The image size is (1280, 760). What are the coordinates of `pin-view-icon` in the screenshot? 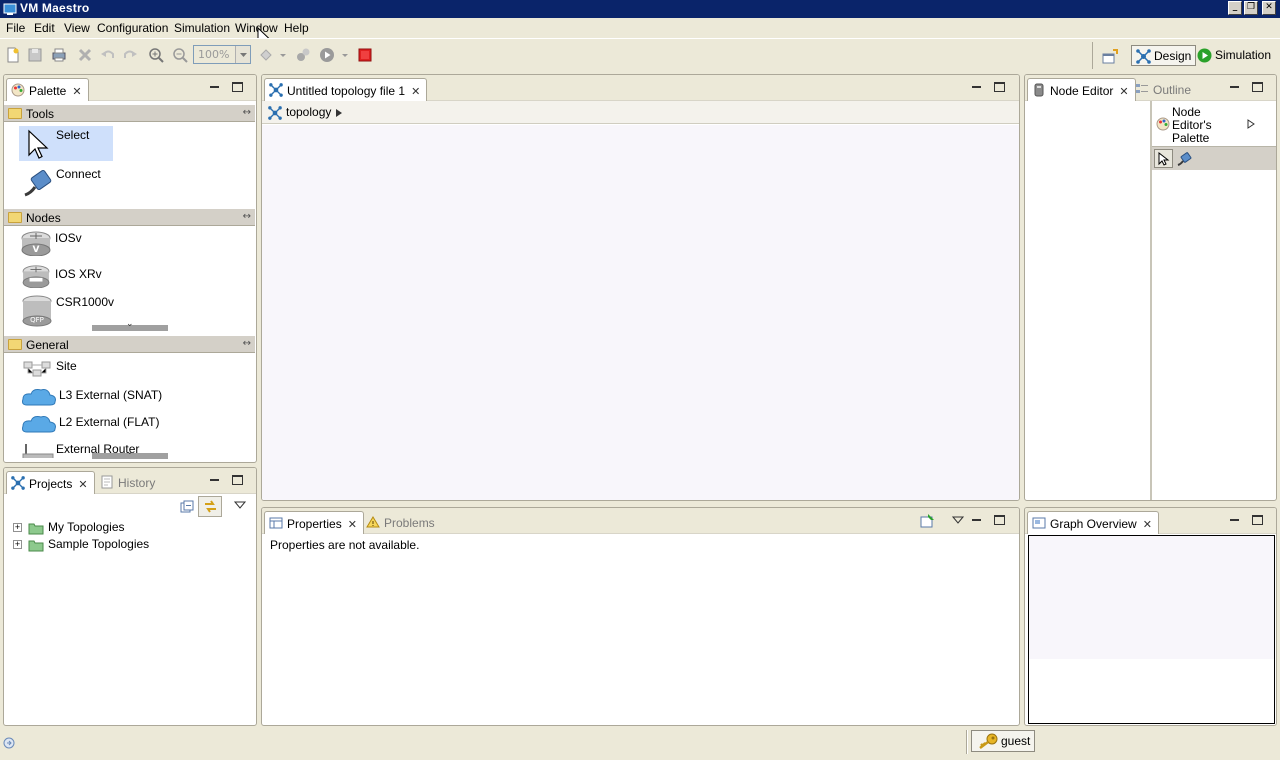 It's located at (927, 521).